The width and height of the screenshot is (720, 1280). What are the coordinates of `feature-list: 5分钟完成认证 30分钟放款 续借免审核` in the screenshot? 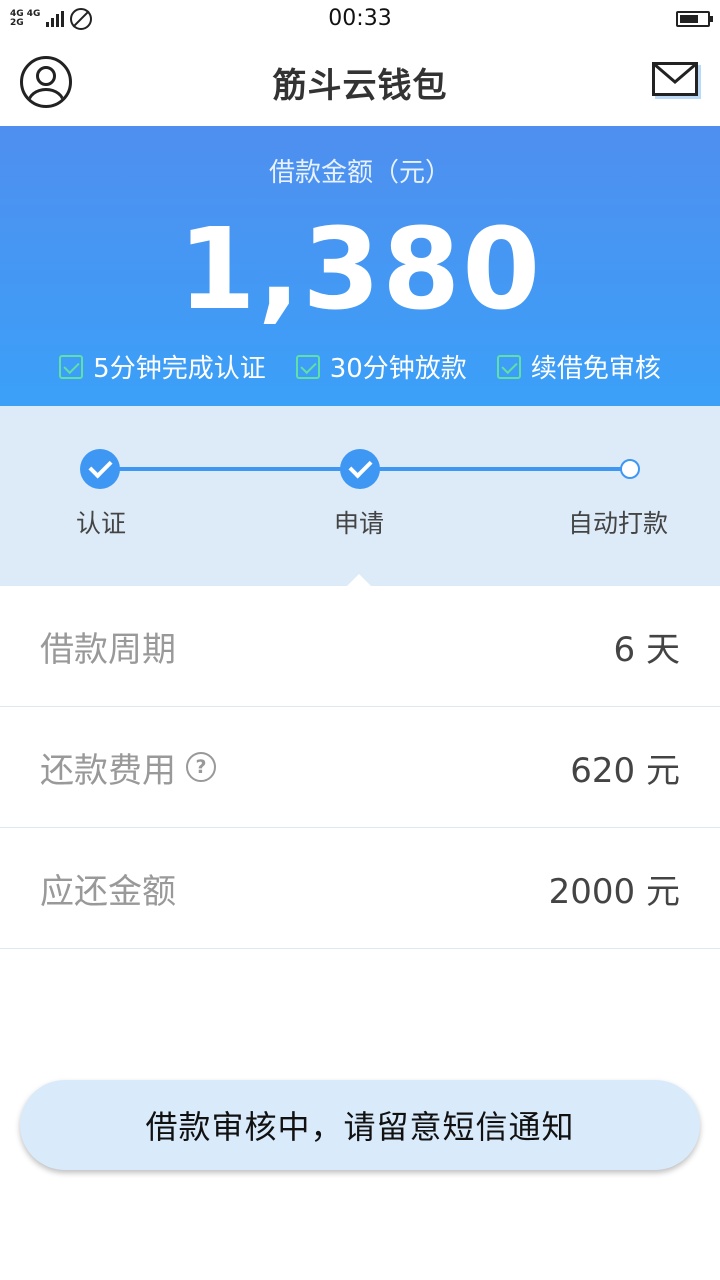 It's located at (360, 366).